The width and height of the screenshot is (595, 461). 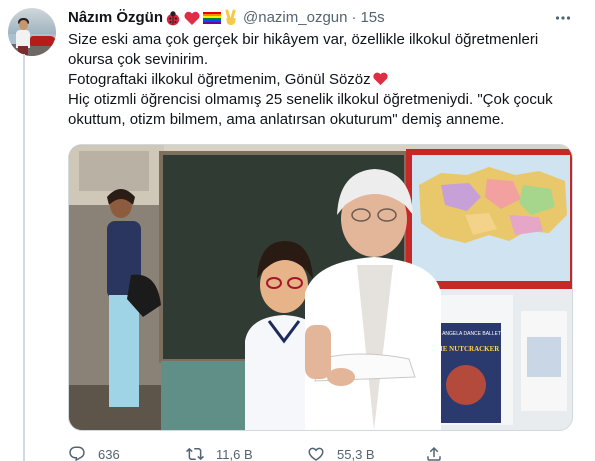 I want to click on reply-icon, so click(x=77, y=453).